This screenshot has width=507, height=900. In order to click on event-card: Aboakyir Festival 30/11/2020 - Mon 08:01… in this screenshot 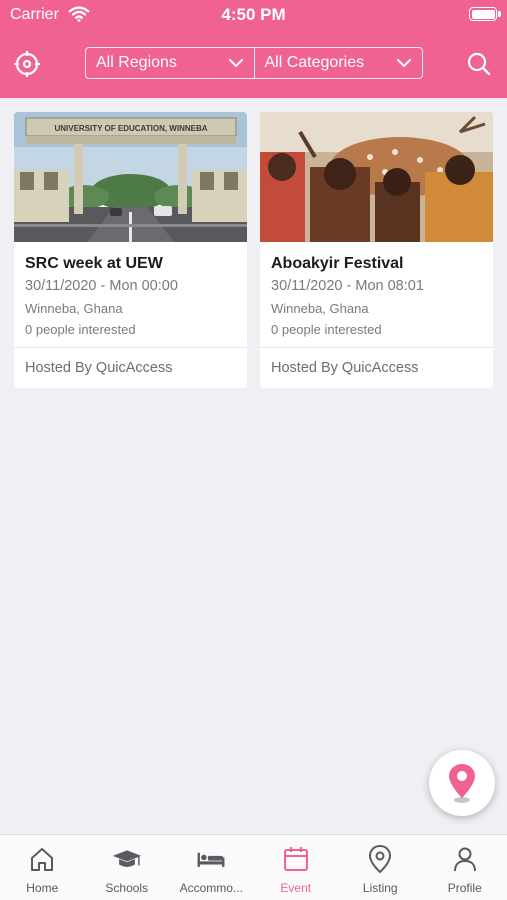, I will do `click(376, 250)`.